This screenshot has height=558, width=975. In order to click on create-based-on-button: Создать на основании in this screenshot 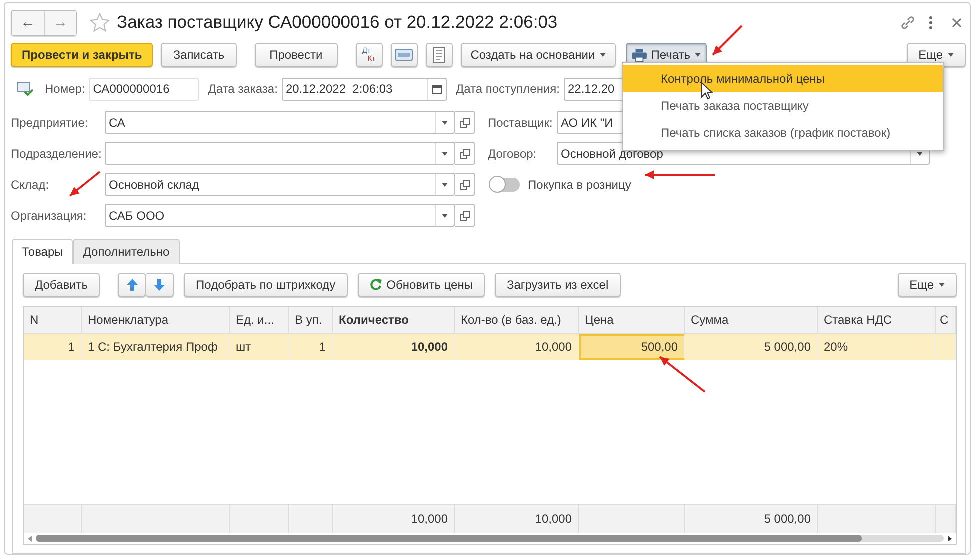, I will do `click(538, 55)`.